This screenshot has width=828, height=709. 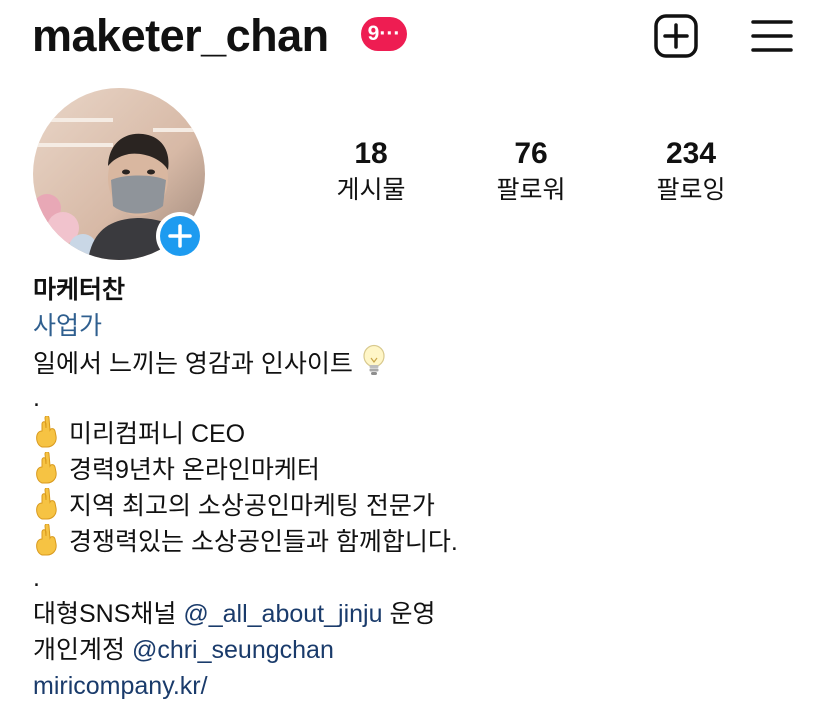 What do you see at coordinates (157, 434) in the screenshot?
I see `bio-bullet-text: 미리컴퍼니 CEO` at bounding box center [157, 434].